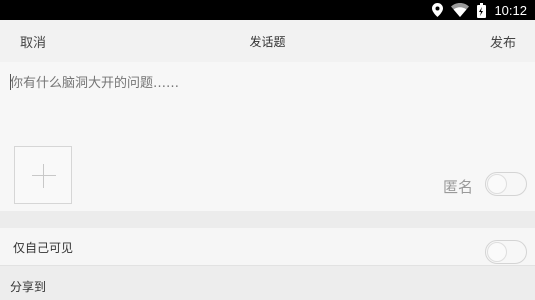  I want to click on status-icons: 10:12, so click(479, 10).